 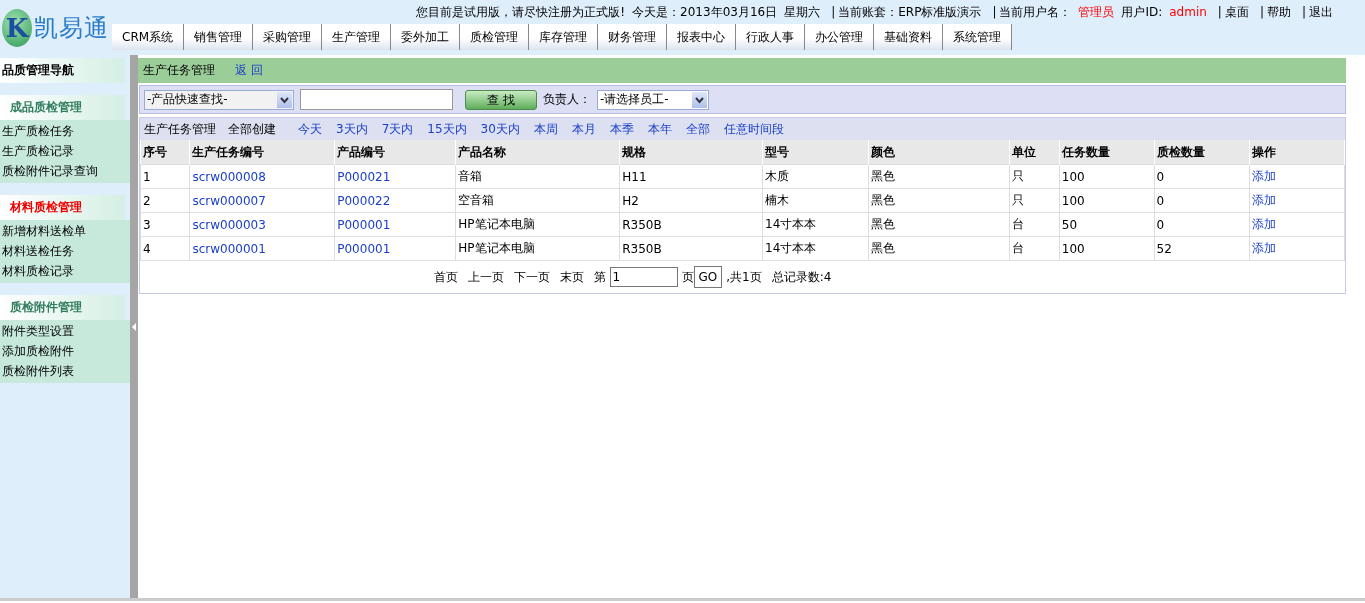 I want to click on sidebar-item: 生产质检任务, so click(x=65, y=131).